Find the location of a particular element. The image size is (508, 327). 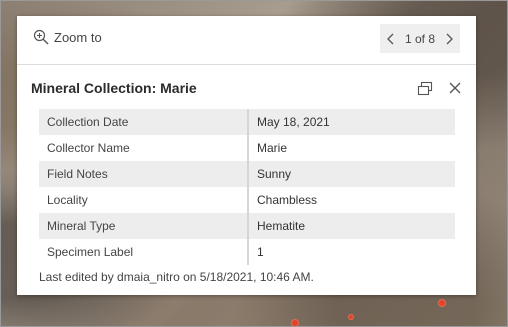

zoom-to-label: Zoom to is located at coordinates (78, 37).